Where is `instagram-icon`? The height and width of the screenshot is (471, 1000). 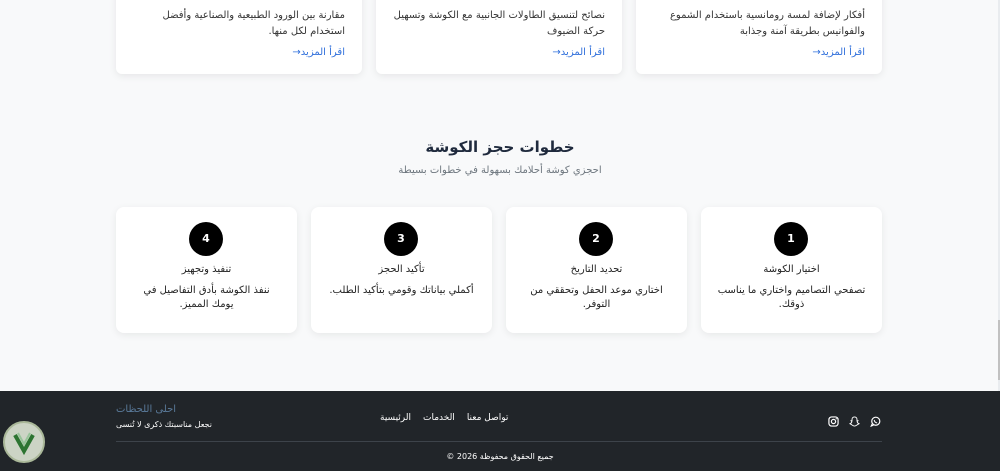
instagram-icon is located at coordinates (833, 419).